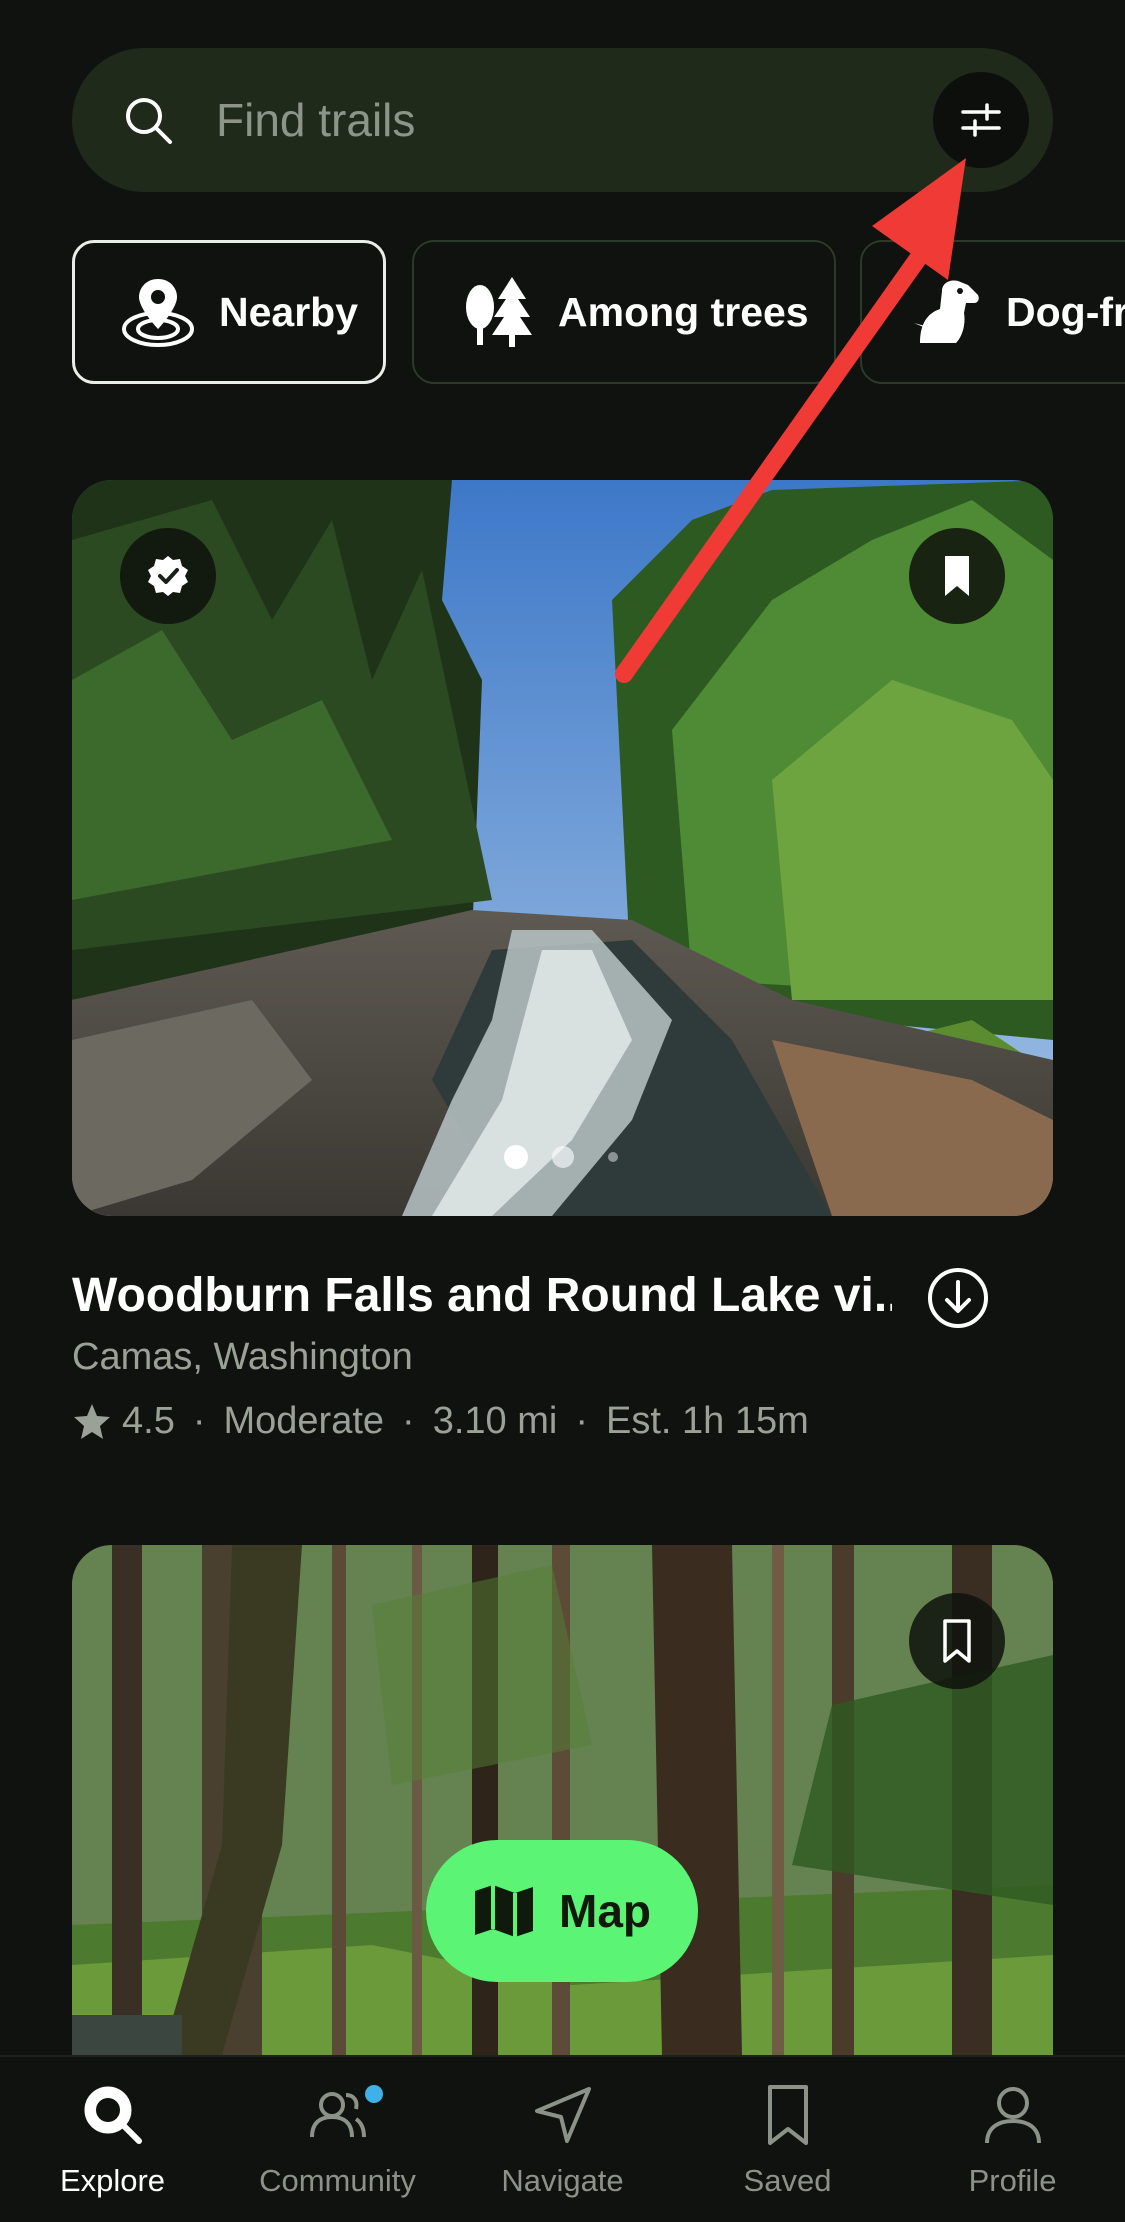 This screenshot has width=1125, height=2222. Describe the element at coordinates (337, 2141) in the screenshot. I see `nav-community: Community` at that location.